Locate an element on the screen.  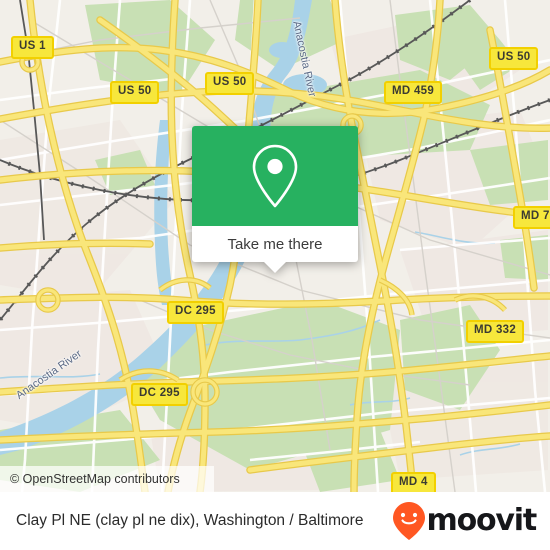
popup-header is located at coordinates (275, 176).